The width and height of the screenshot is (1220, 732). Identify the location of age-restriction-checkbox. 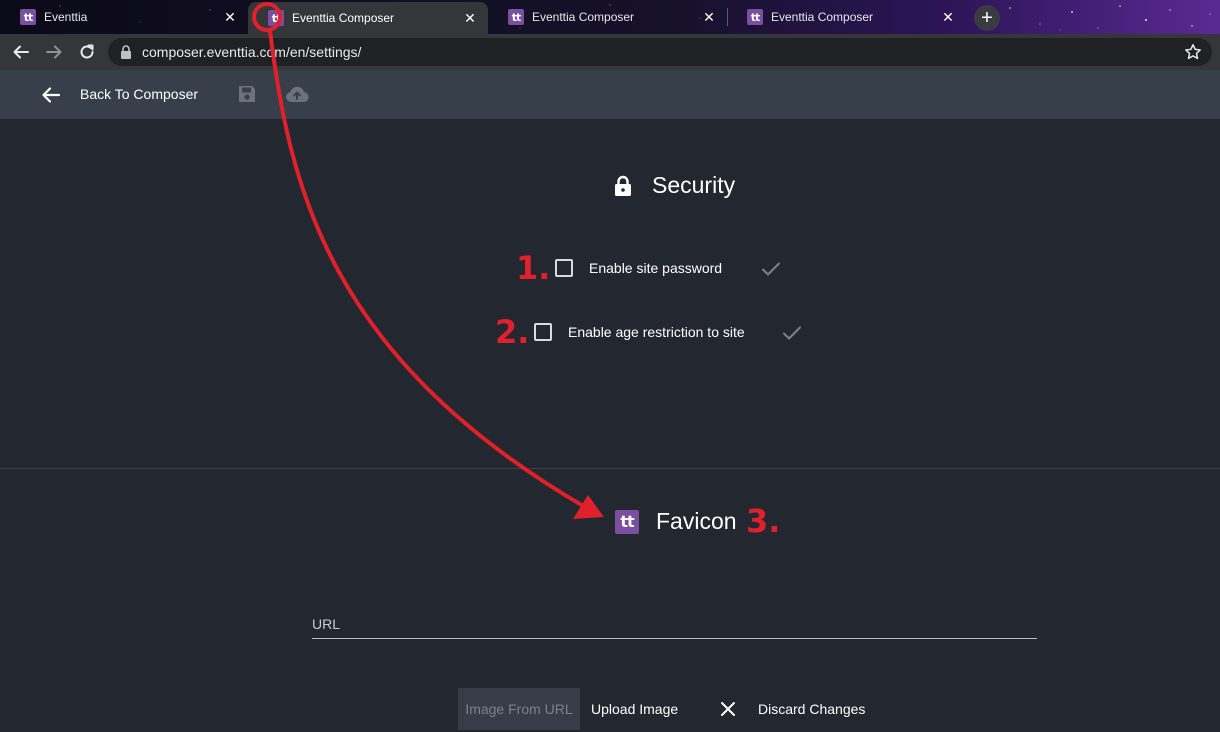
(543, 332).